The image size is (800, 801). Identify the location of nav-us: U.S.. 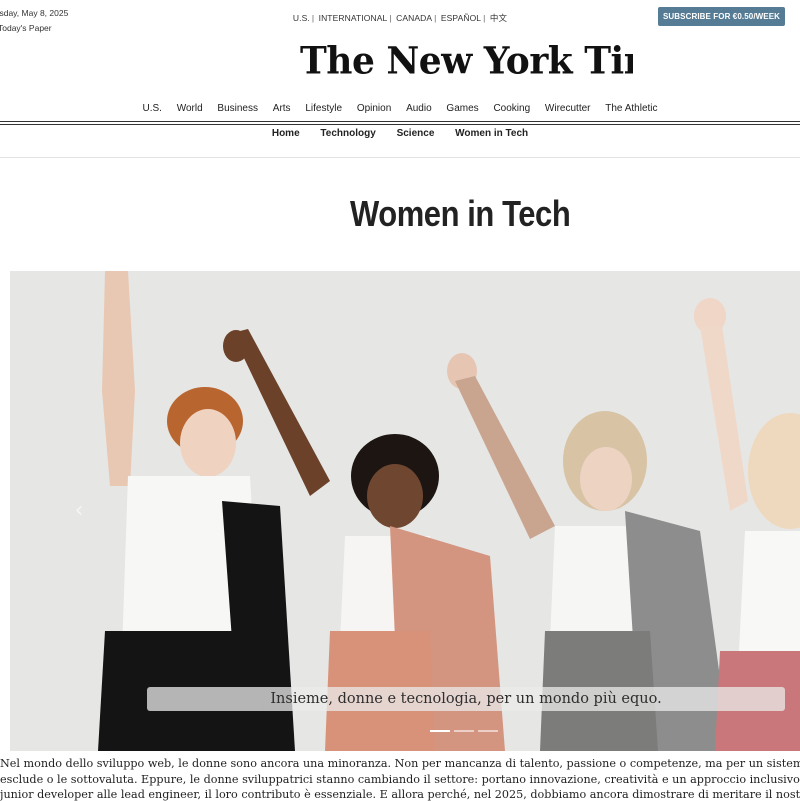
(151, 108).